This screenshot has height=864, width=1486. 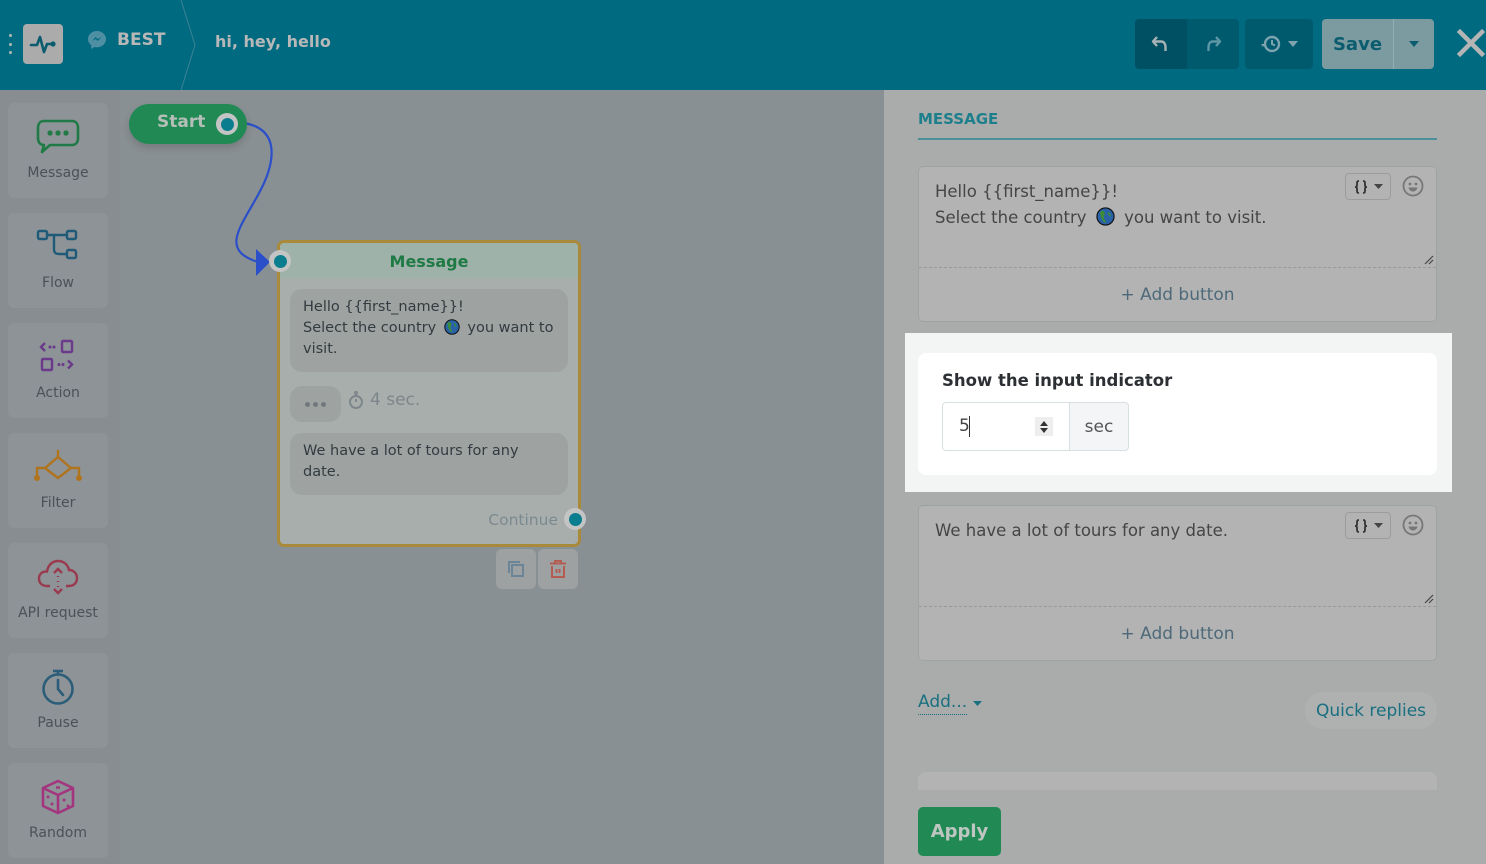 I want to click on bubble-text-line: visit., so click(x=320, y=349).